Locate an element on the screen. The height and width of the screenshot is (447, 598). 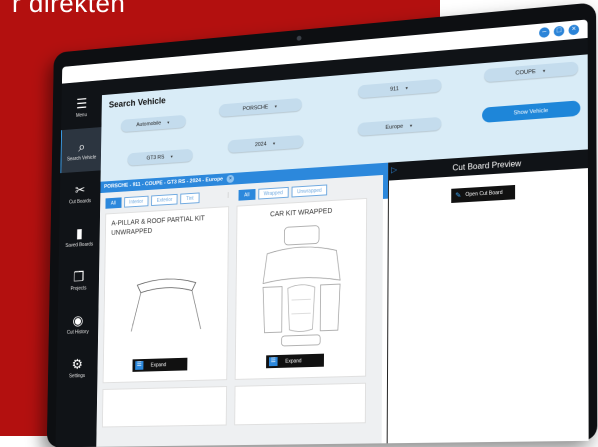
pillar-roof-kit-drawing is located at coordinates (166, 303).